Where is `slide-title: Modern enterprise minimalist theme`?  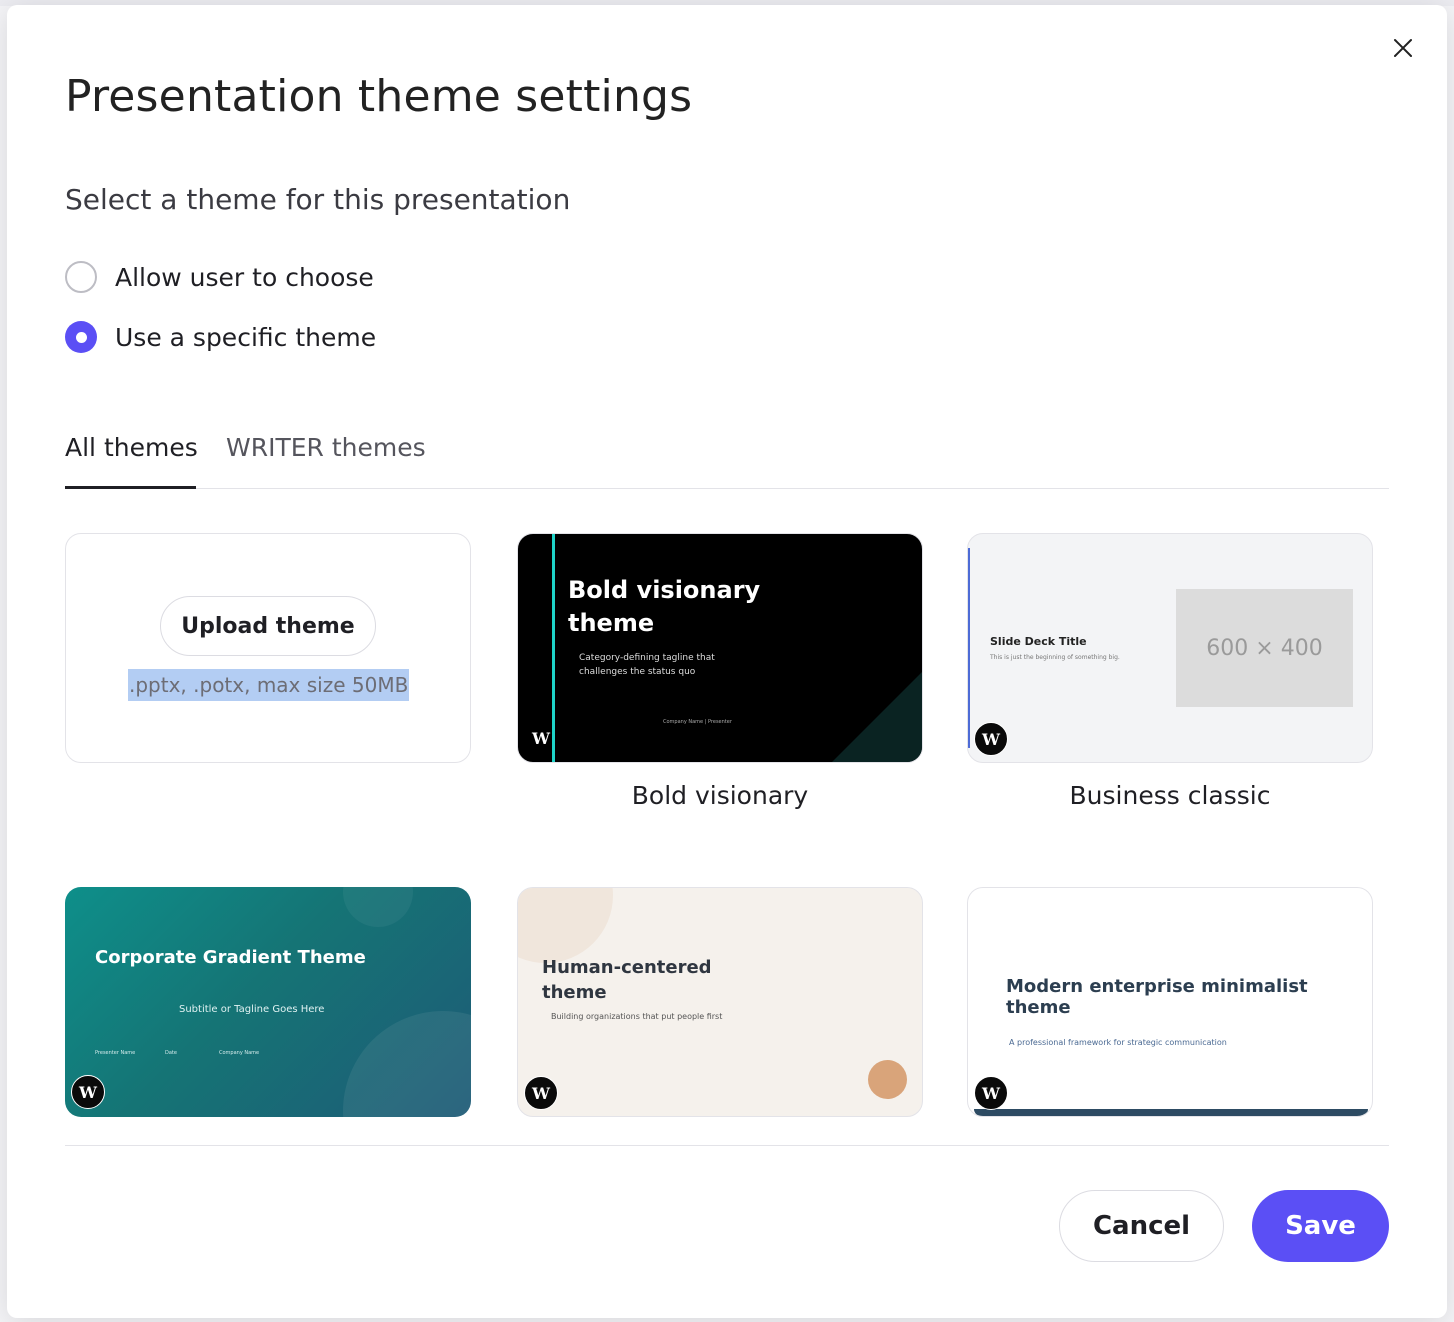 slide-title: Modern enterprise minimalist theme is located at coordinates (1157, 997).